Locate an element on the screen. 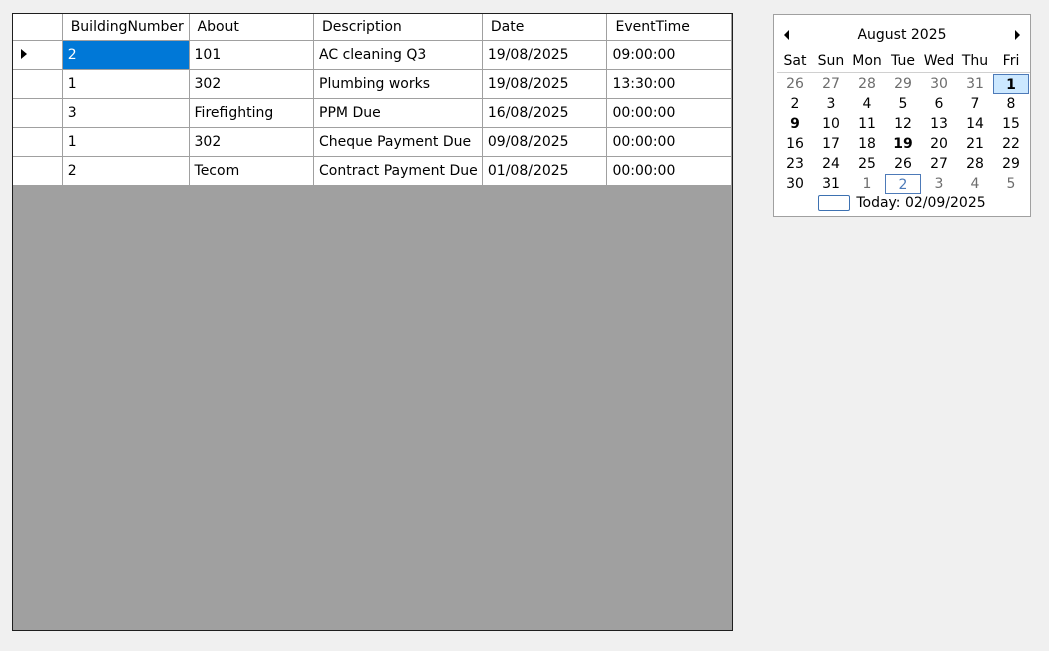  calendar-day: 1 is located at coordinates (867, 184).